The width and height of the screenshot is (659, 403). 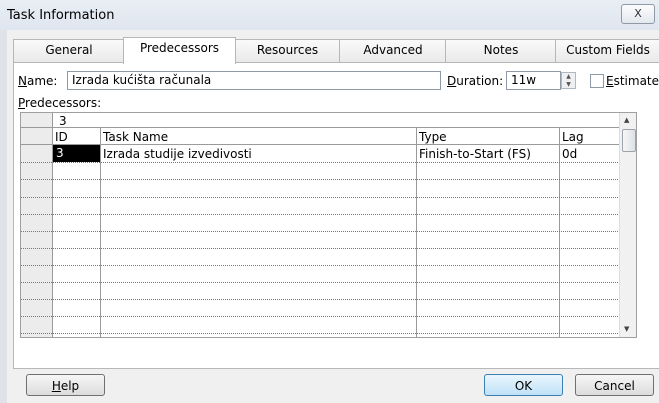 I want to click on cell-type: Finish-to-Start (FS), so click(x=475, y=154).